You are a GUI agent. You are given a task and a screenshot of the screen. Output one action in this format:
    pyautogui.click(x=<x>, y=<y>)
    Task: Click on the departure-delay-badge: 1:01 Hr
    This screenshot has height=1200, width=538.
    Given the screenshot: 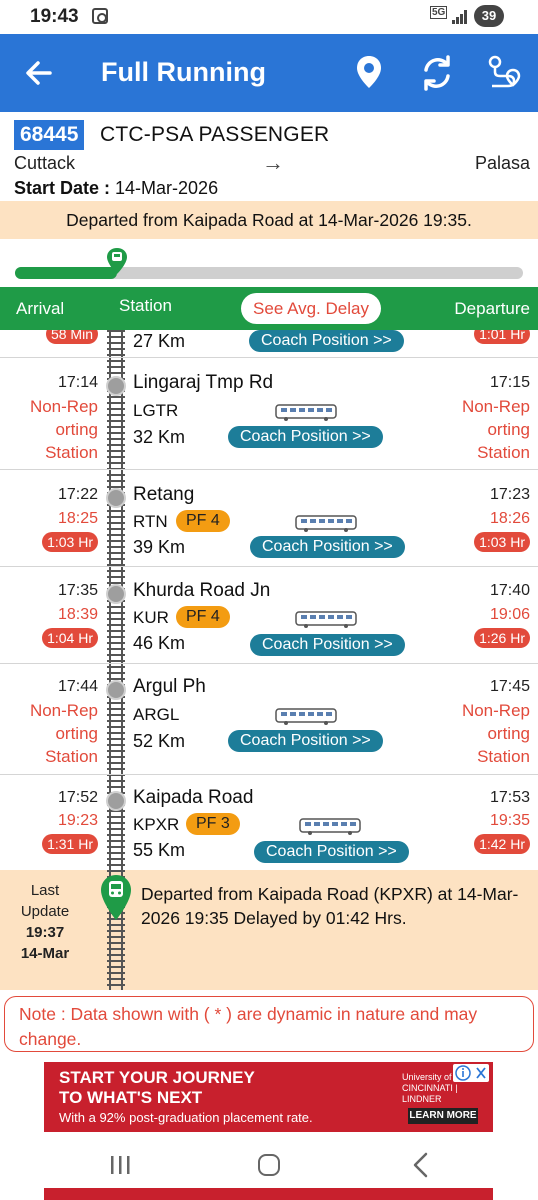 What is the action you would take?
    pyautogui.click(x=502, y=337)
    